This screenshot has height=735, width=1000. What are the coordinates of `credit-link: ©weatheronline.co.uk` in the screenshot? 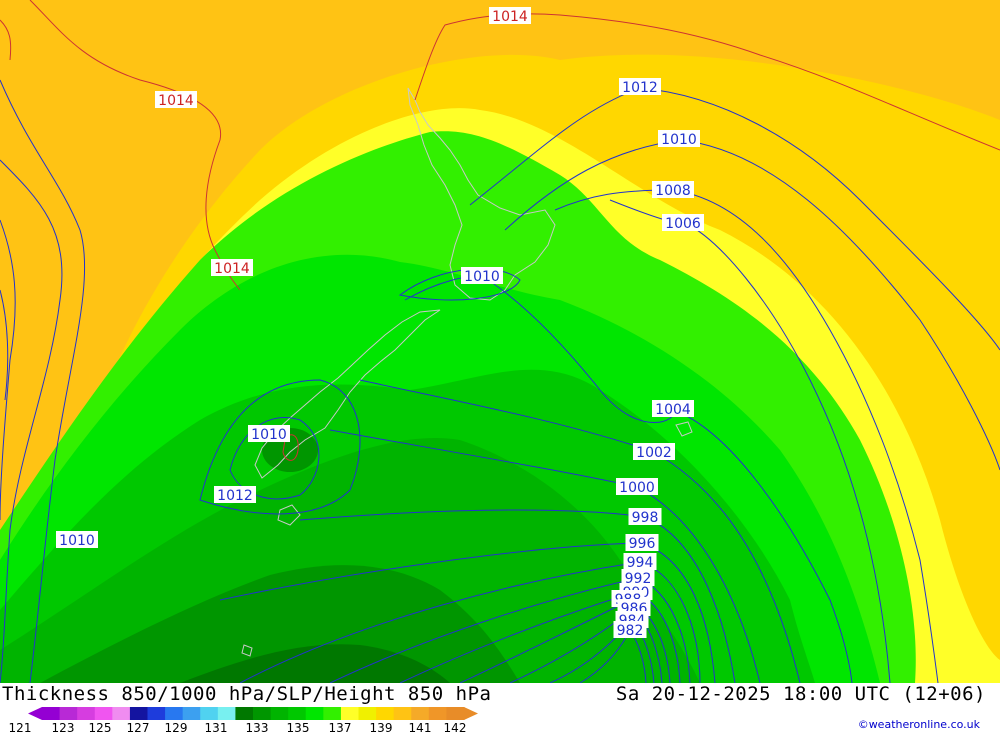 It's located at (919, 724).